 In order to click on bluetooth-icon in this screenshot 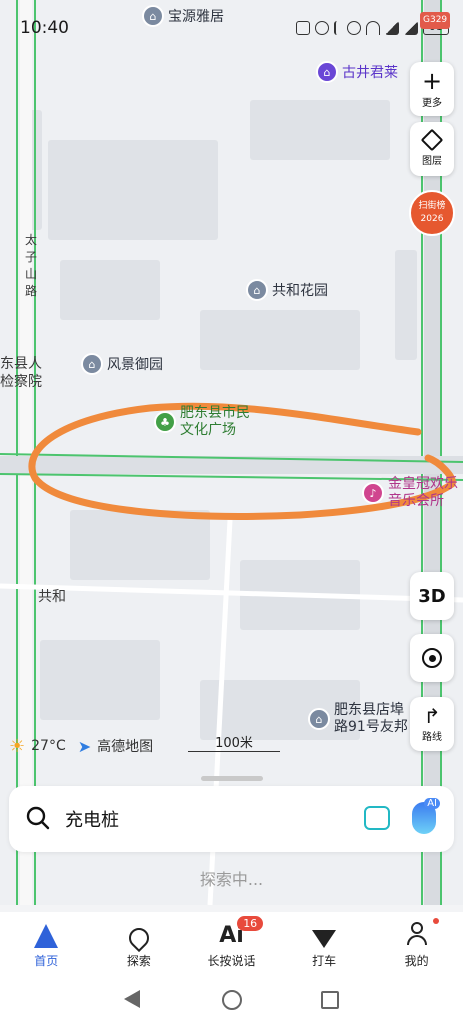, I will do `click(338, 28)`.